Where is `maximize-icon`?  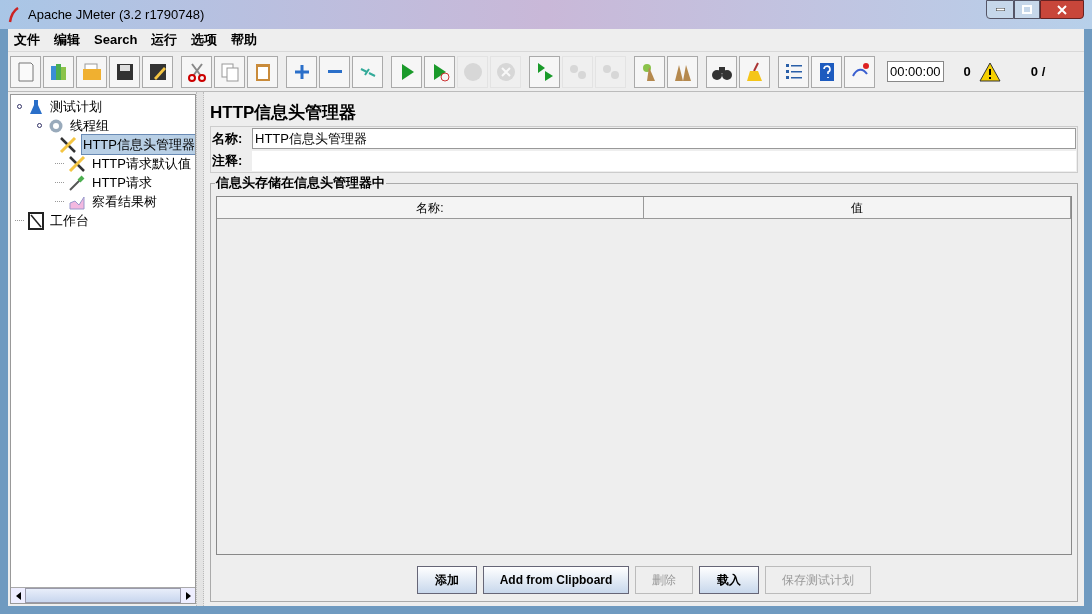 maximize-icon is located at coordinates (1027, 9).